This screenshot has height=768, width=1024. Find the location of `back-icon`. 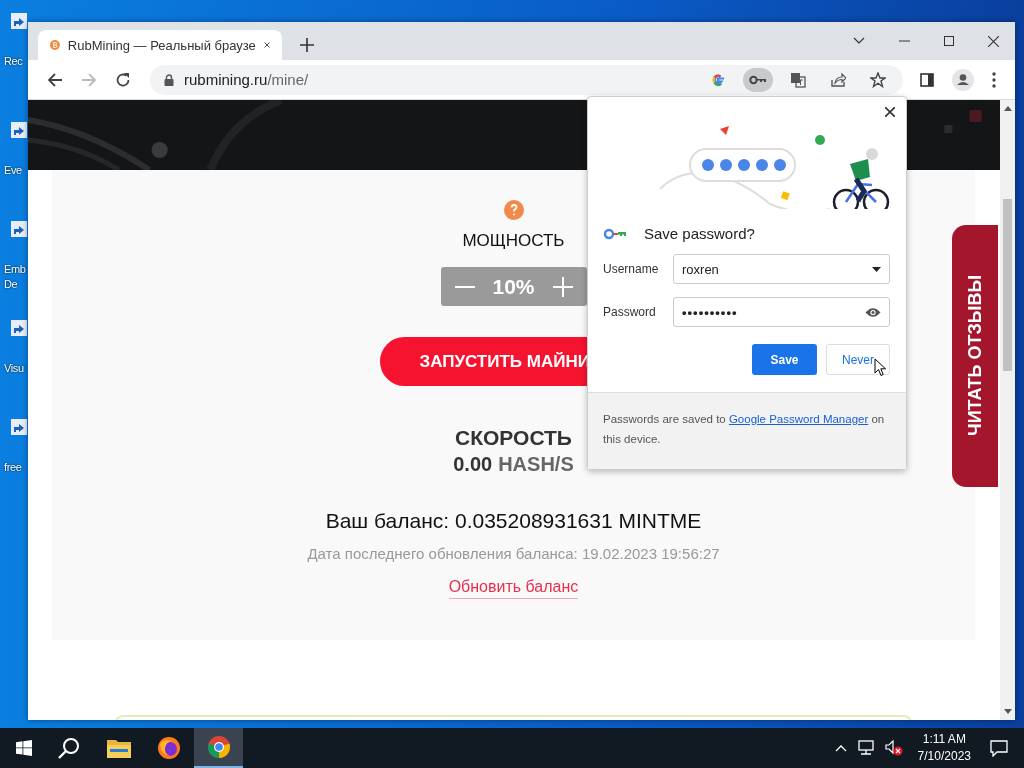

back-icon is located at coordinates (55, 79).